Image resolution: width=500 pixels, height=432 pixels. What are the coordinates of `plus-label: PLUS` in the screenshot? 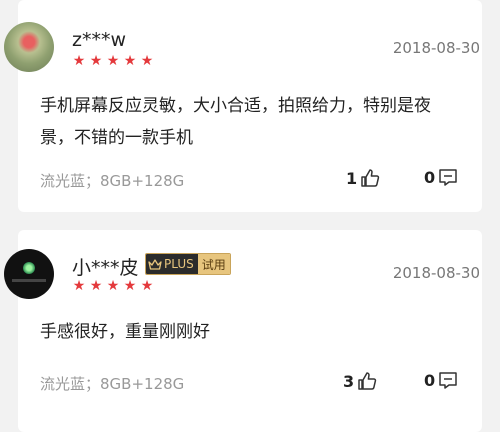 It's located at (179, 264).